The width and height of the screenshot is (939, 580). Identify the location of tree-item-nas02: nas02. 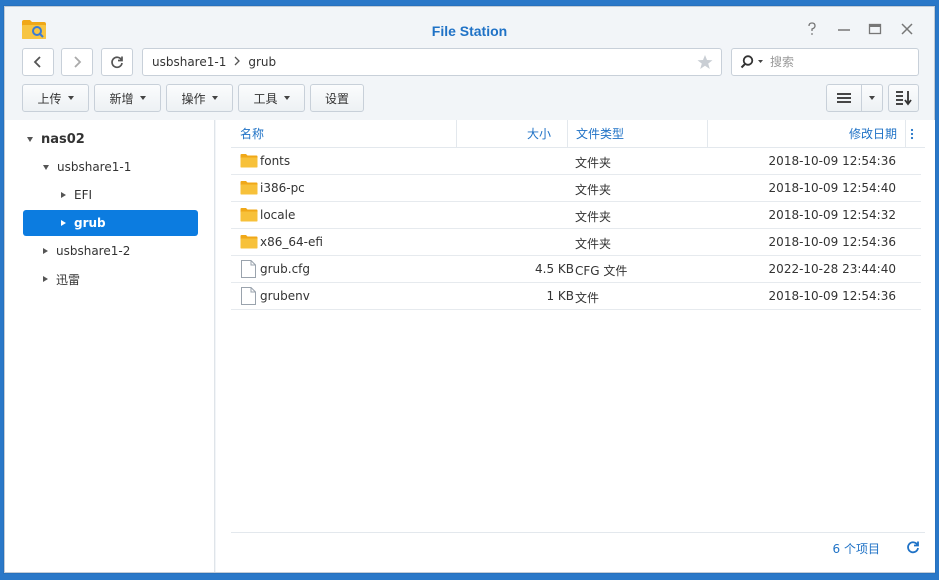
(56, 139).